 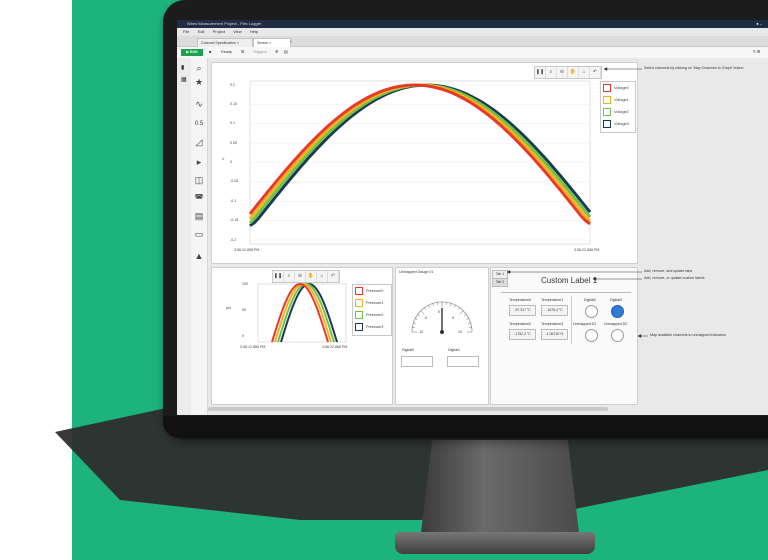 What do you see at coordinates (260, 52) in the screenshot?
I see `trigger-label: Triggers` at bounding box center [260, 52].